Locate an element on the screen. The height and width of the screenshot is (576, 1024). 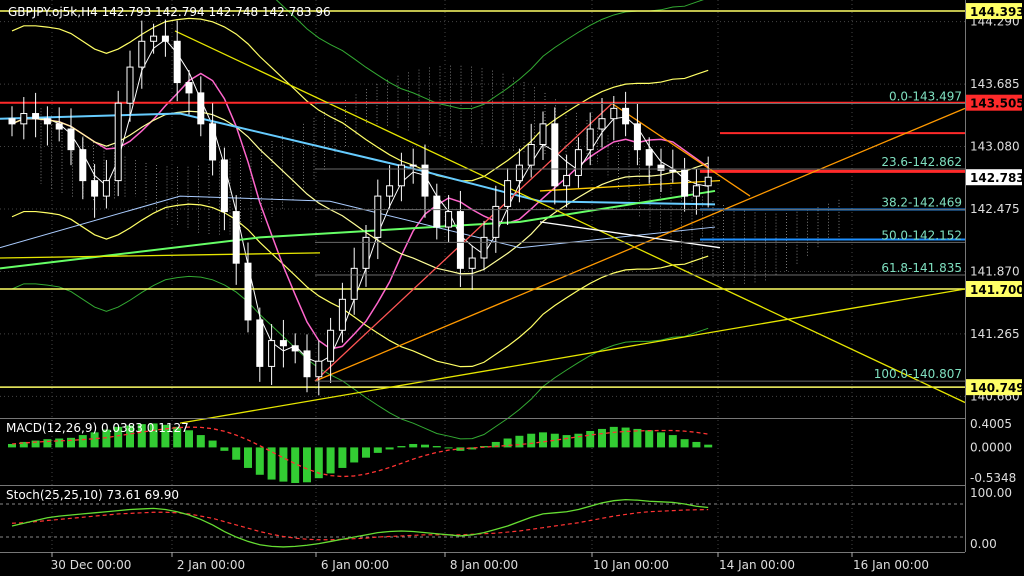
stoch-tick-label: 100.00 is located at coordinates (991, 493).